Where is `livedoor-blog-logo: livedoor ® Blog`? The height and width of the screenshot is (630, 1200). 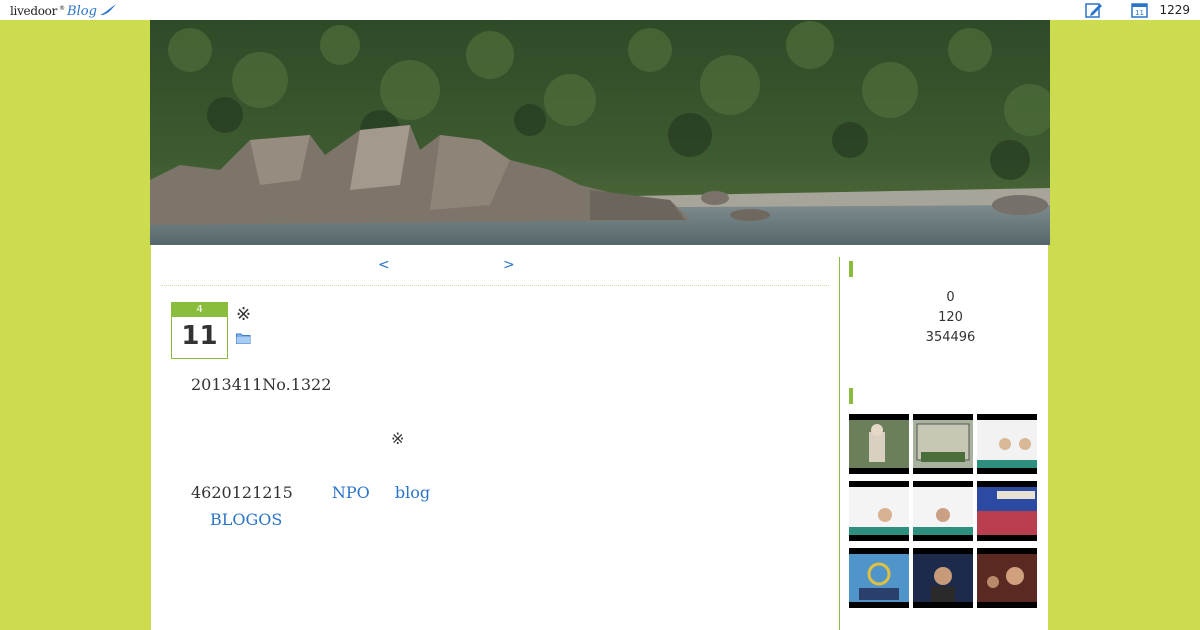
livedoor-blog-logo: livedoor ® Blog is located at coordinates (63, 10).